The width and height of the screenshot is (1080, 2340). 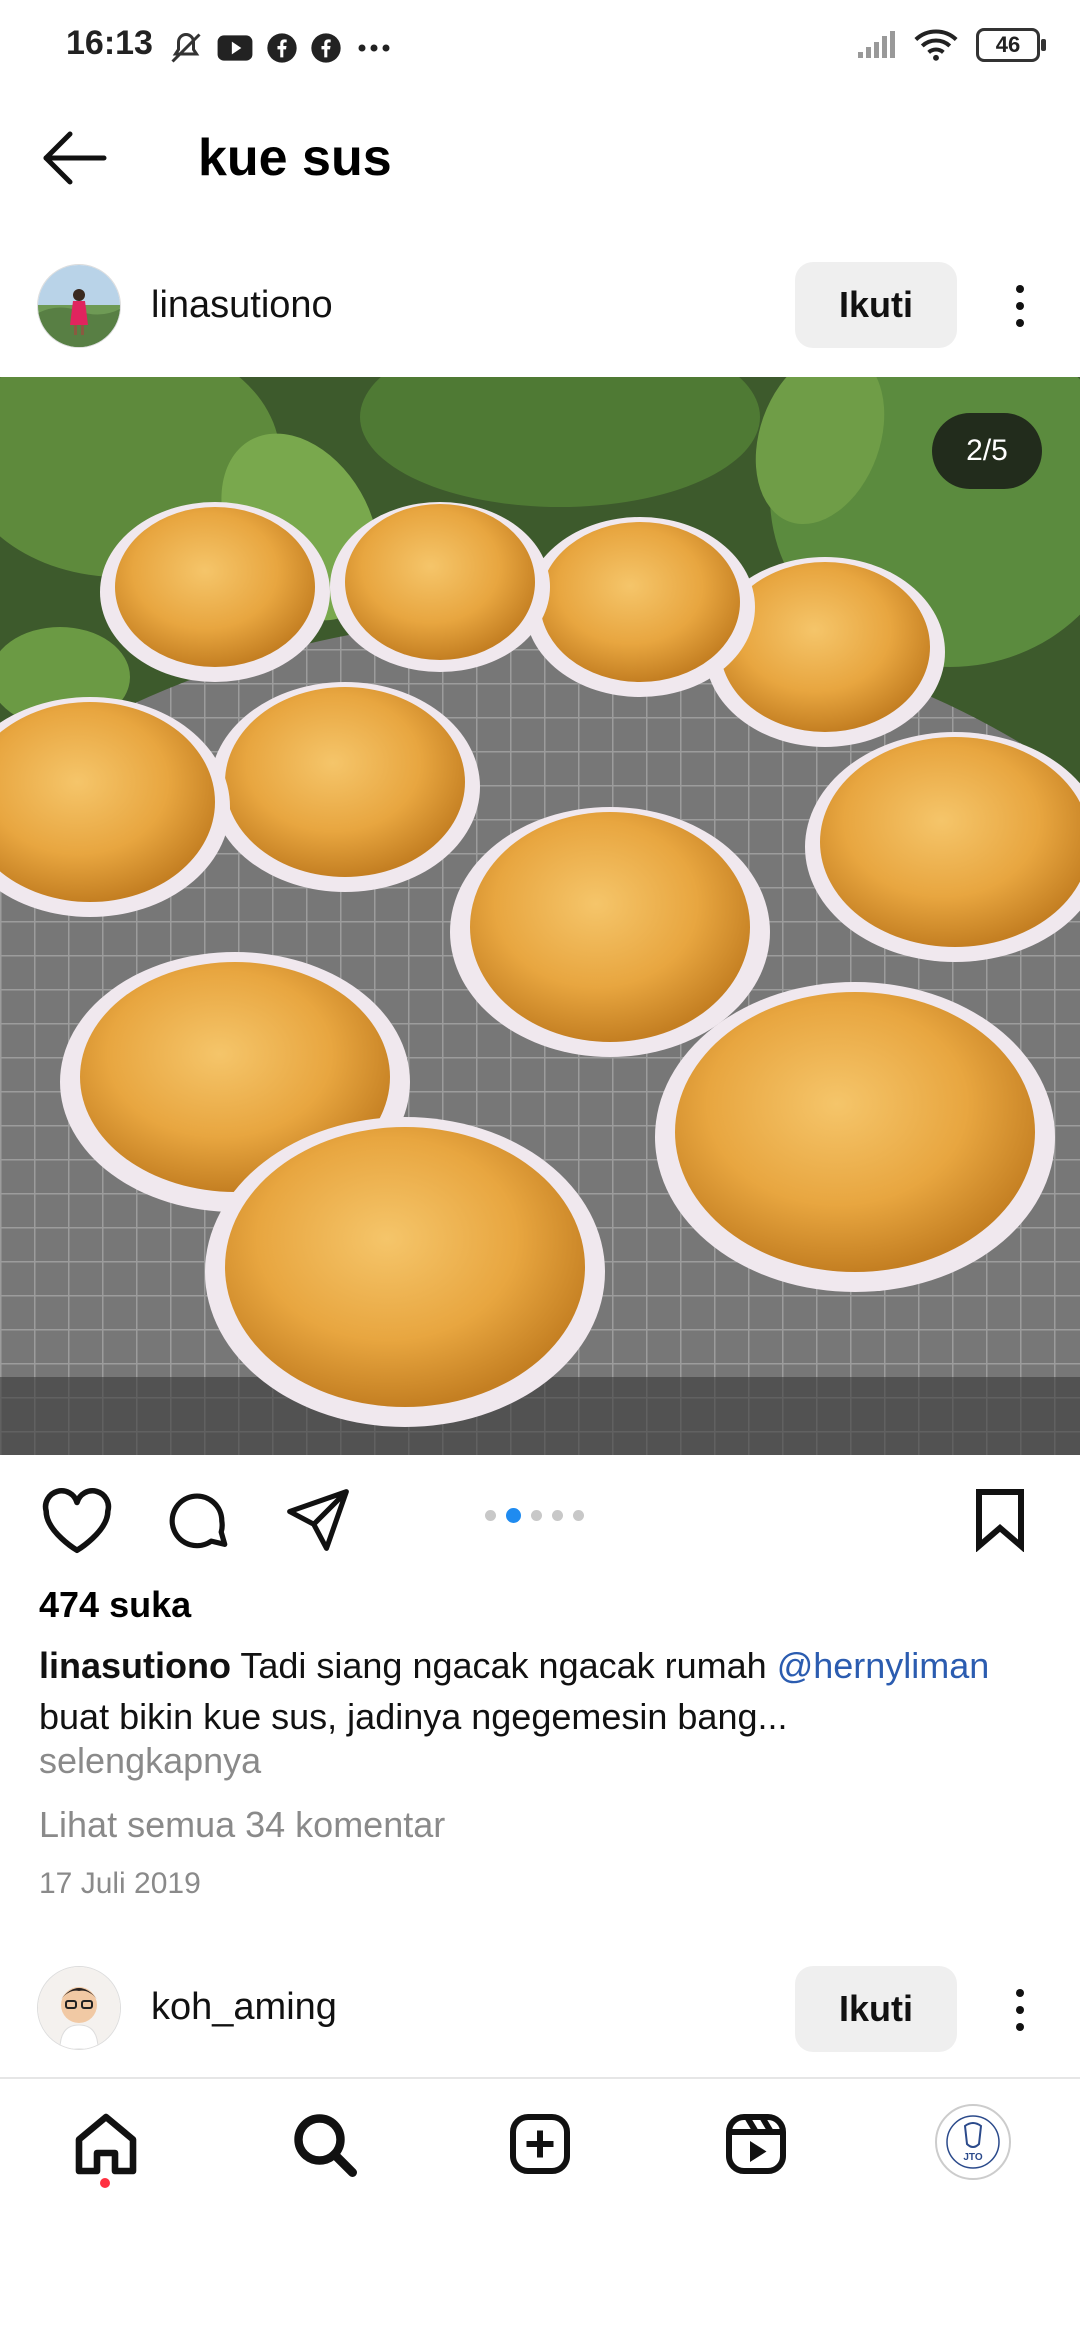 I want to click on avatar, so click(x=79, y=306).